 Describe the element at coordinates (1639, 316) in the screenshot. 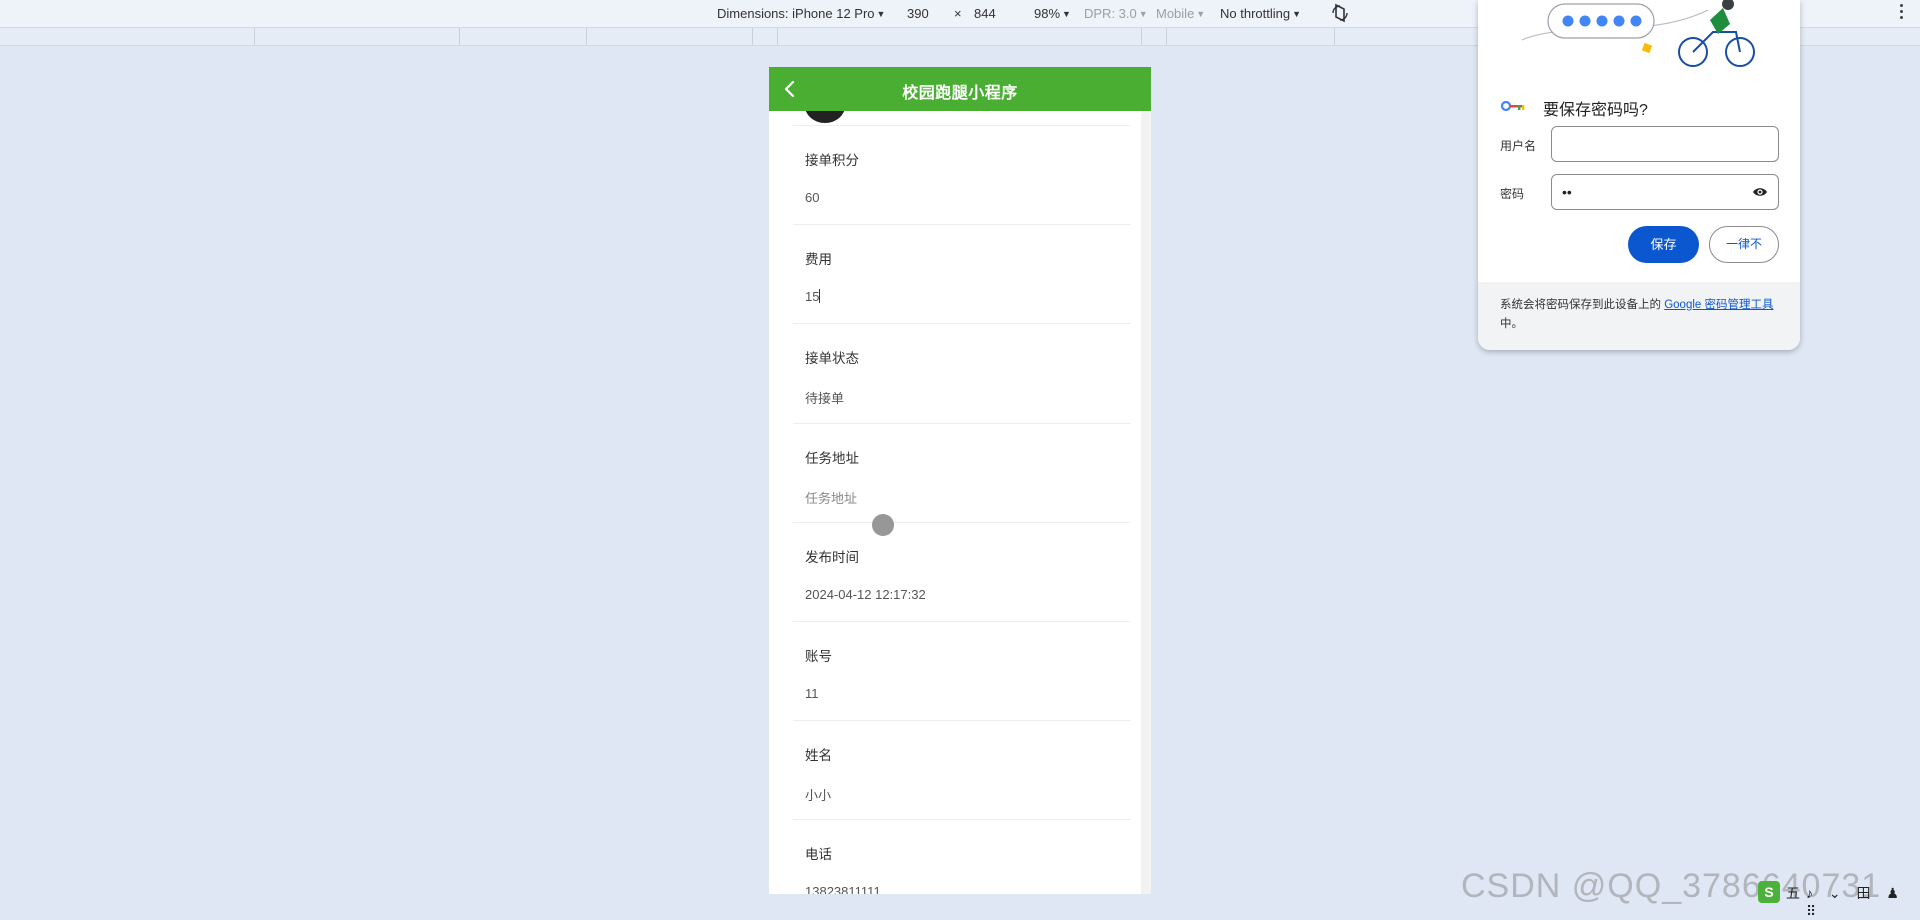

I see `save-password-footer: 系统会将密码保存到此设备上的 Google 密码管理工具中。` at that location.